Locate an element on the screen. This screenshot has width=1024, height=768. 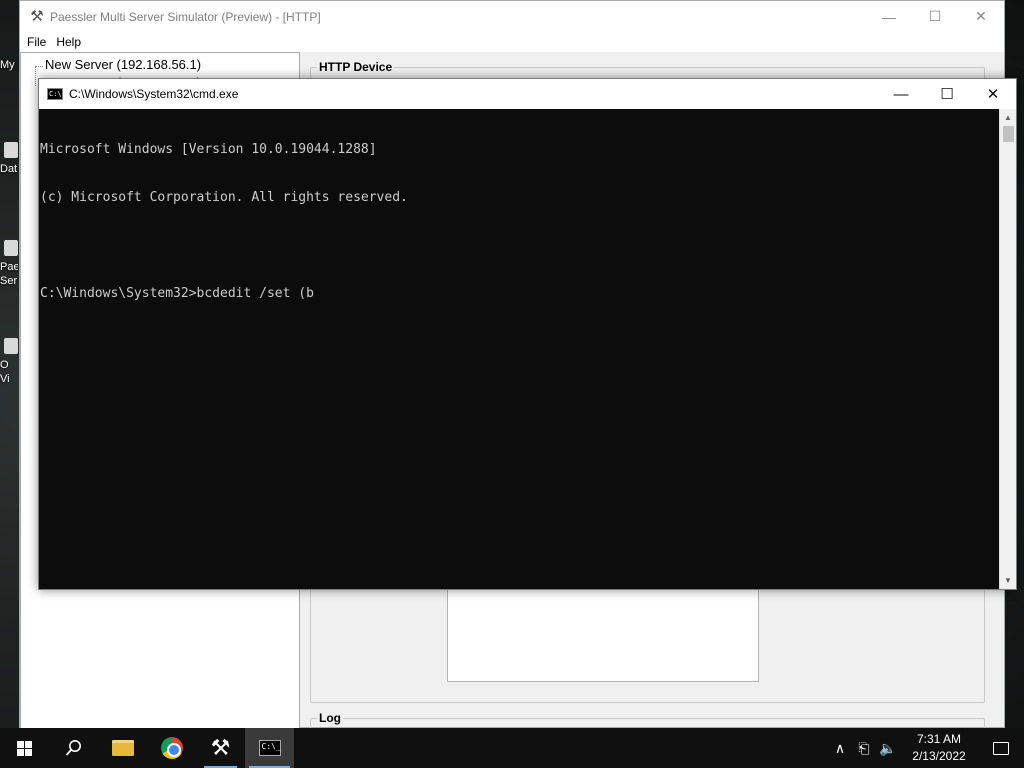
chrome-icon is located at coordinates (171, 748).